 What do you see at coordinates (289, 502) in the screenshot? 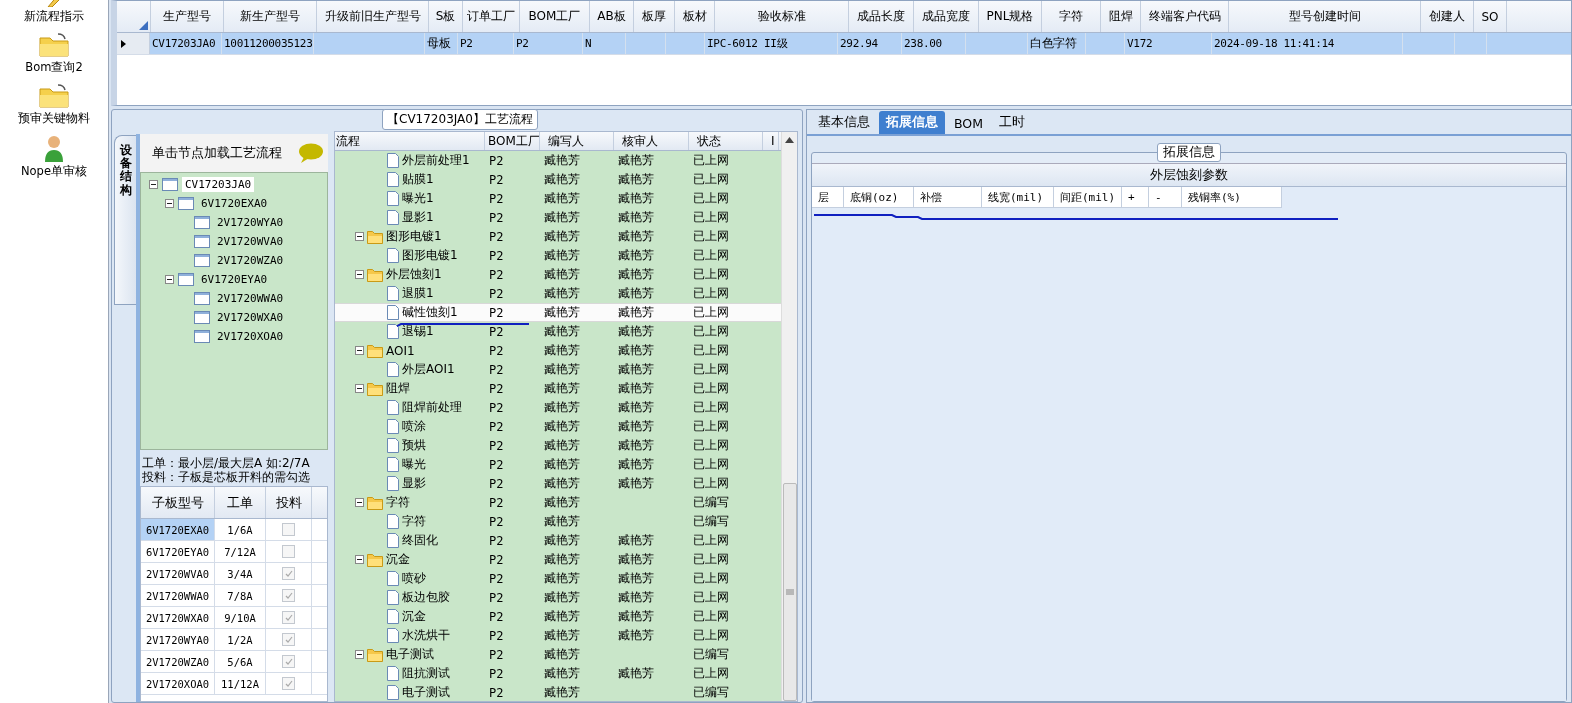
I see `column-header: 投料` at bounding box center [289, 502].